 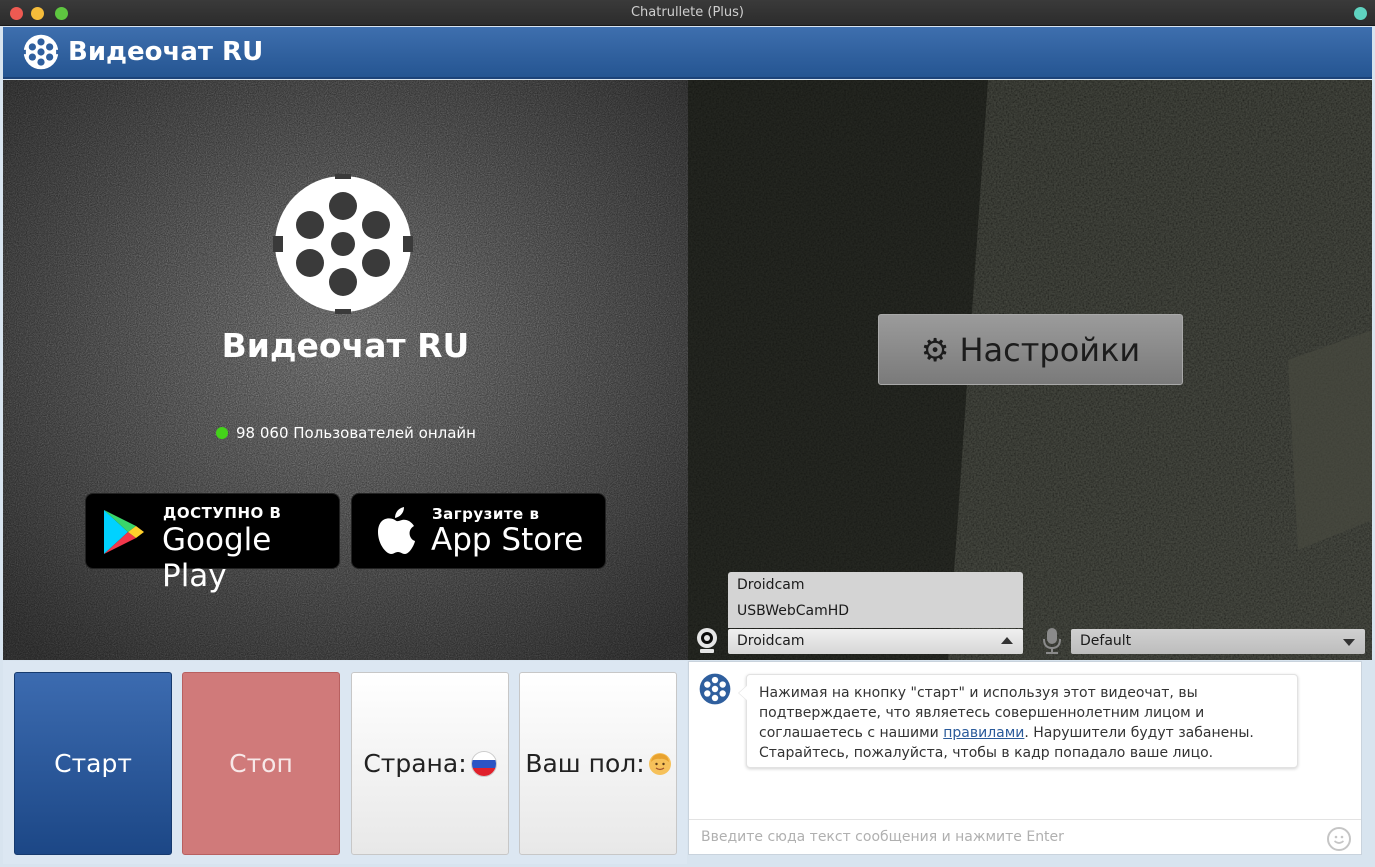 I want to click on male-face-icon, so click(x=659, y=764).